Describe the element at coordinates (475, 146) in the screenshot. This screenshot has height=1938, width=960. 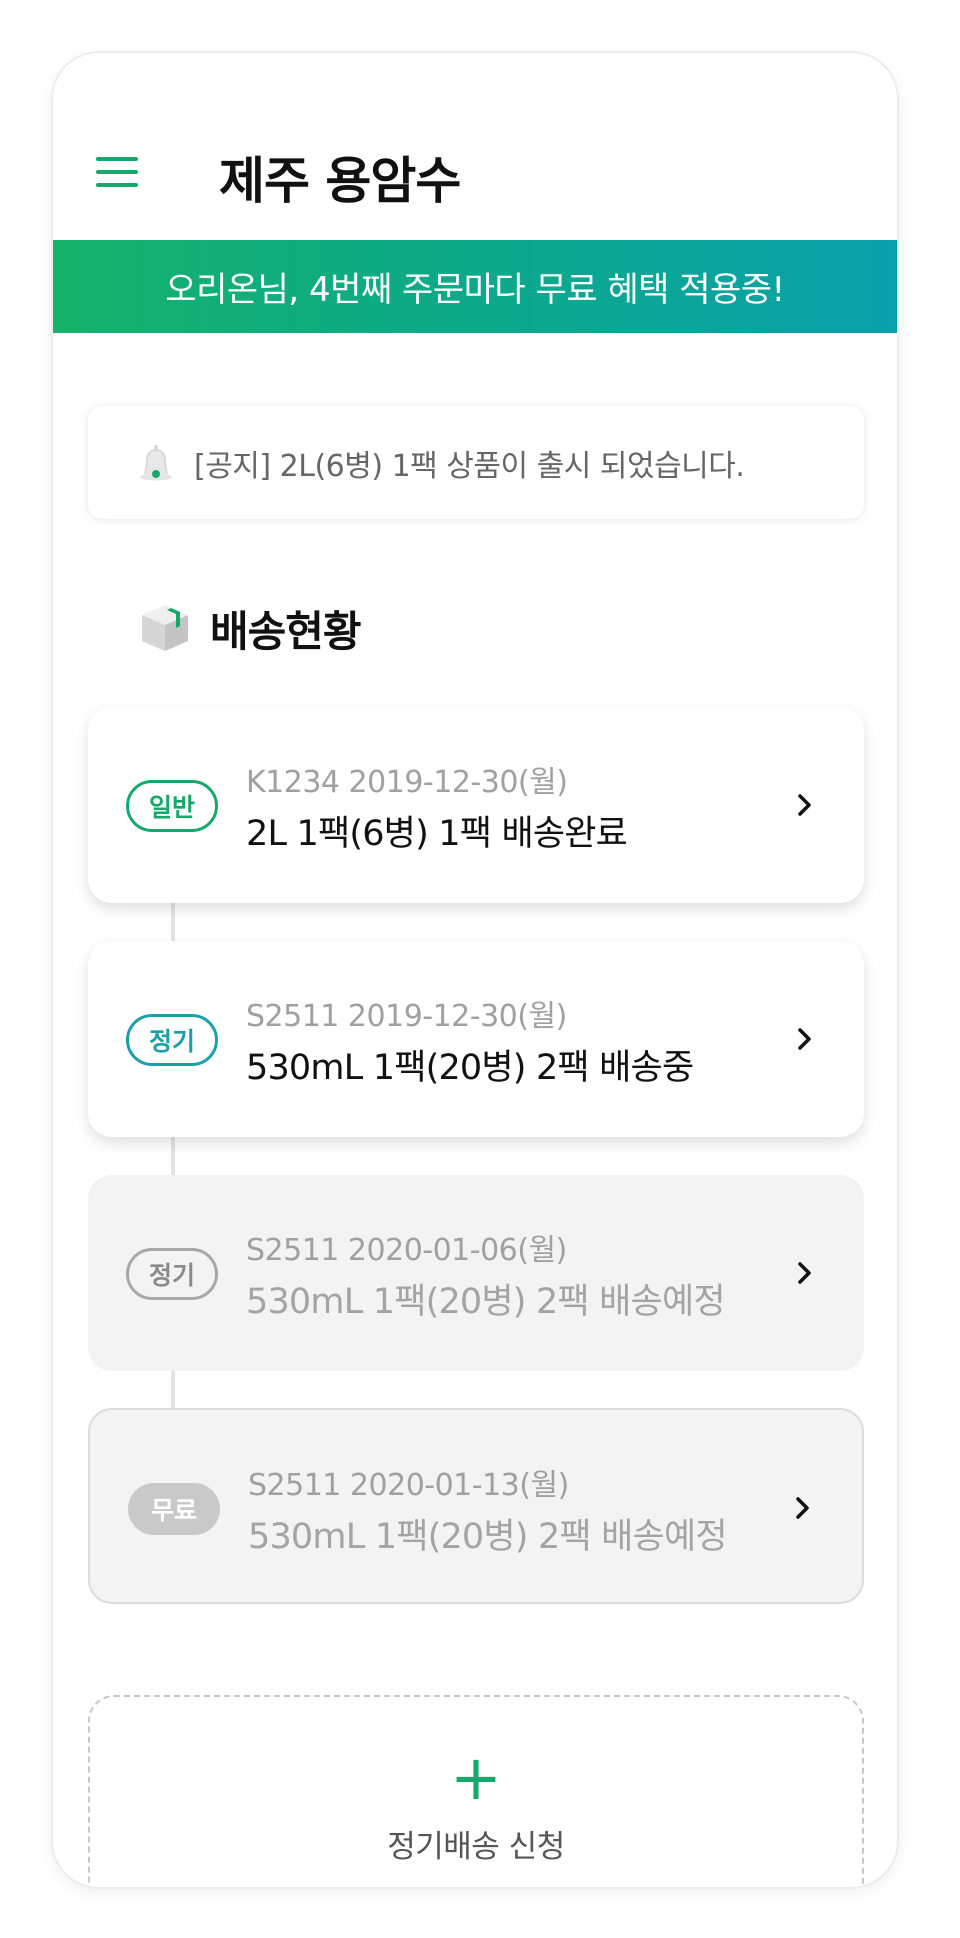
I see `app-header: 제주 용암수` at that location.